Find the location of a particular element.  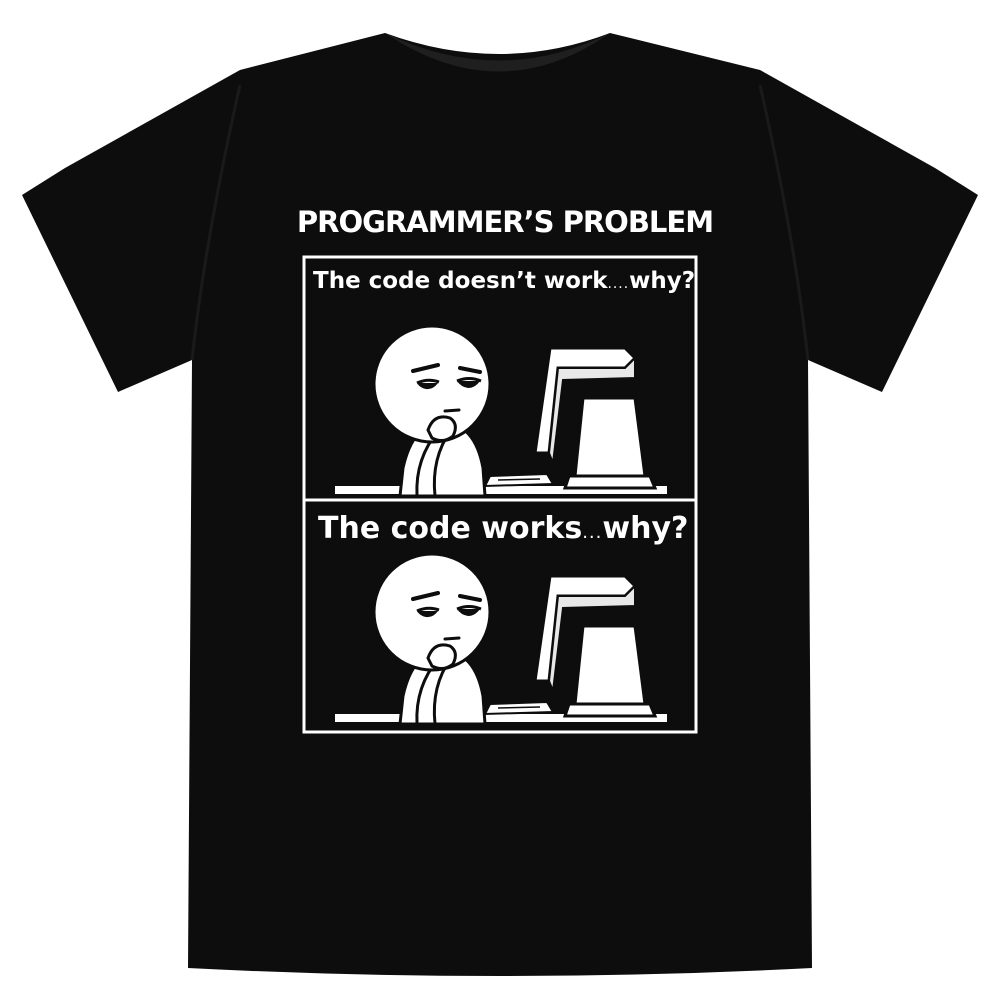

panel-2-caption-start: The code works is located at coordinates (450, 528).